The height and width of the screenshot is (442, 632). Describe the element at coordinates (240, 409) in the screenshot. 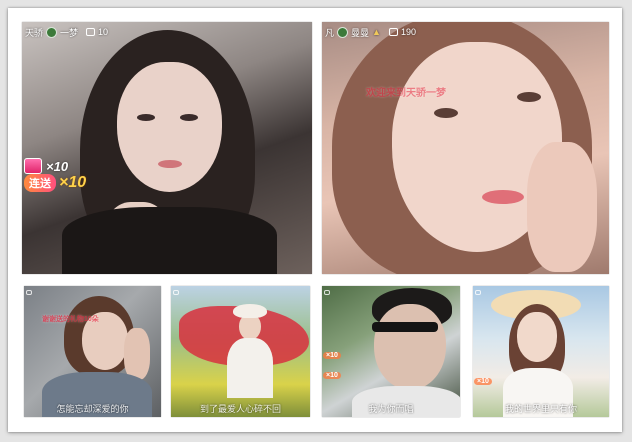

I see `song-caption: 到了最爱人心碎不回` at that location.